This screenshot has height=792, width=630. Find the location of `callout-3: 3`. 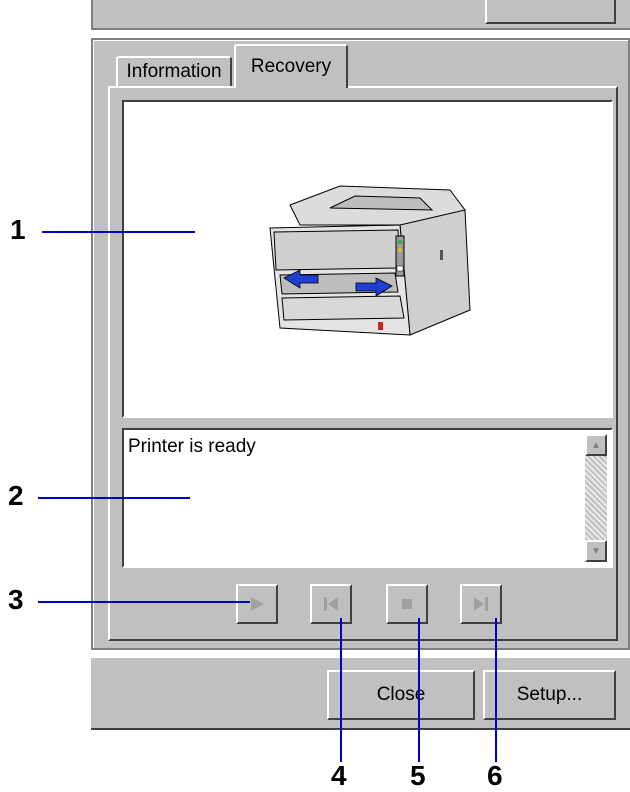

callout-3: 3 is located at coordinates (16, 599).